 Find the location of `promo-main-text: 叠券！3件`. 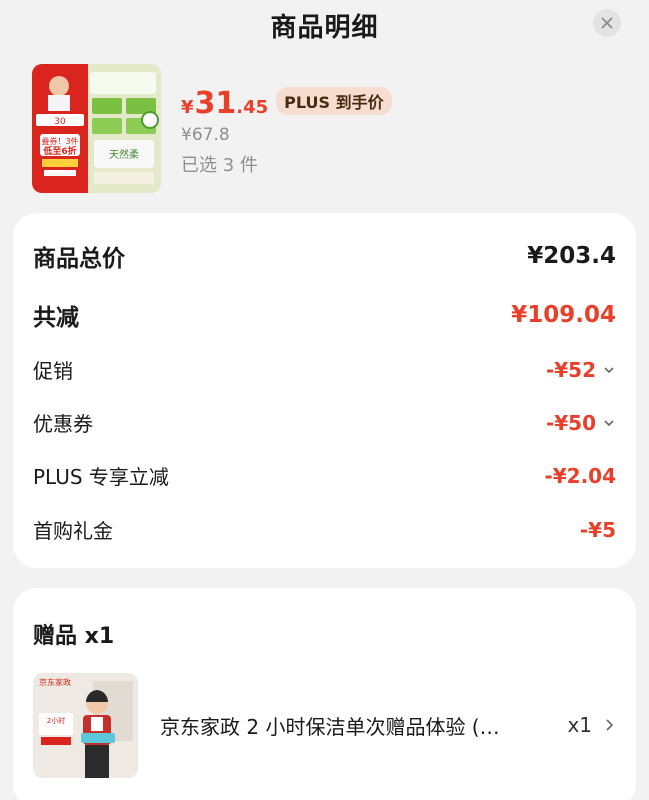

promo-main-text: 叠券！3件 is located at coordinates (59, 141).